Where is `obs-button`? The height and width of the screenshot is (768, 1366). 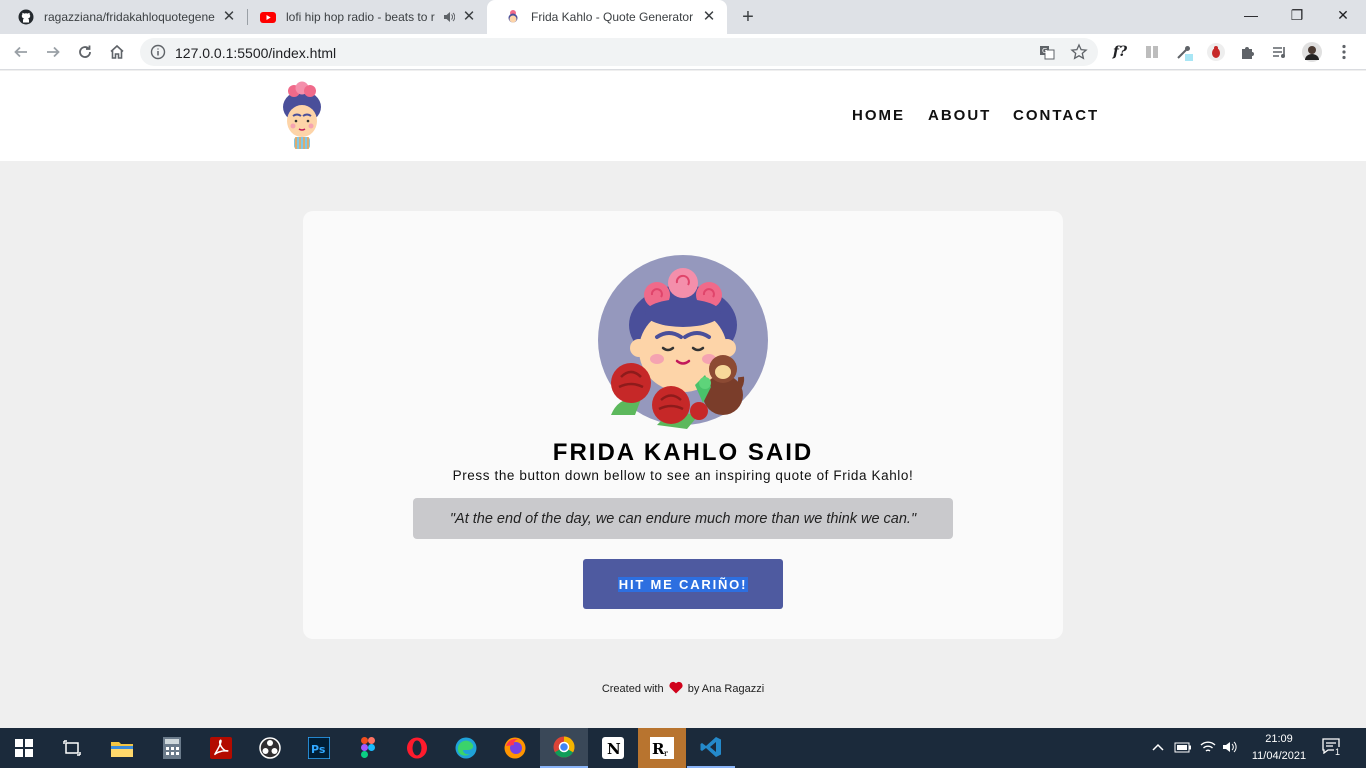 obs-button is located at coordinates (270, 748).